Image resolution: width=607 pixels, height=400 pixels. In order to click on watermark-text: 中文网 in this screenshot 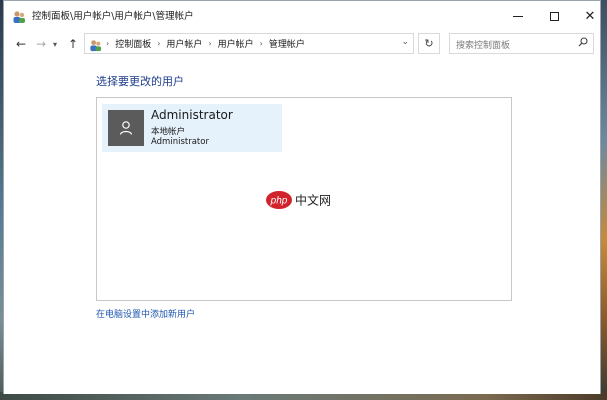, I will do `click(313, 200)`.